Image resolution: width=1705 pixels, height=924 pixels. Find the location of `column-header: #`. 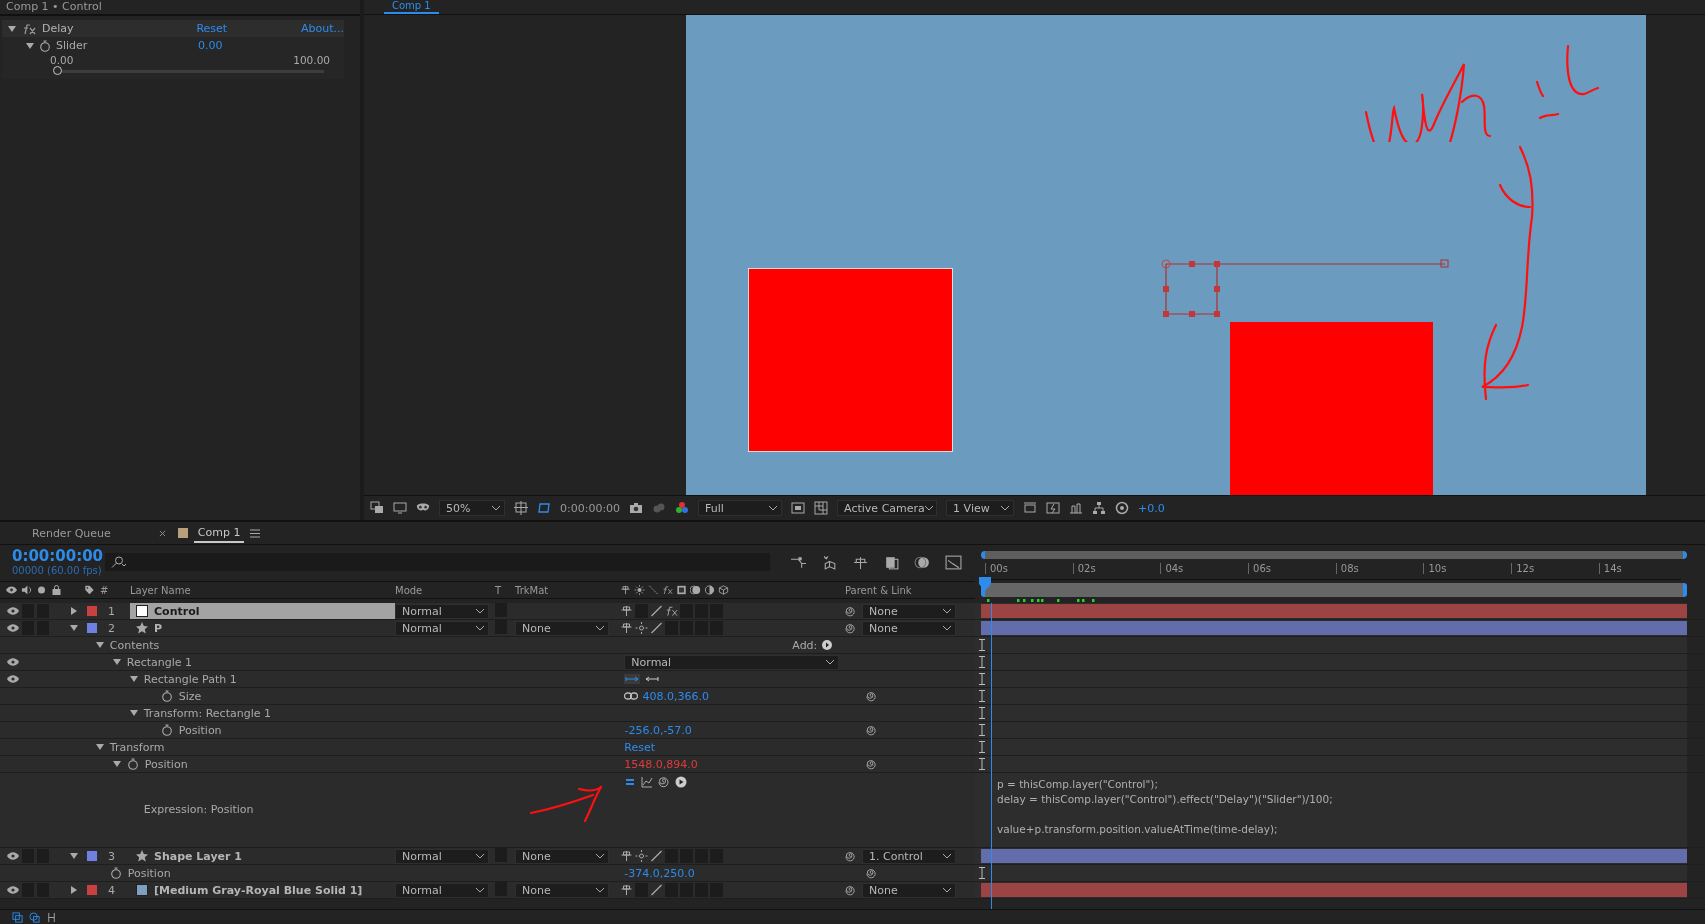

column-header: # is located at coordinates (115, 590).